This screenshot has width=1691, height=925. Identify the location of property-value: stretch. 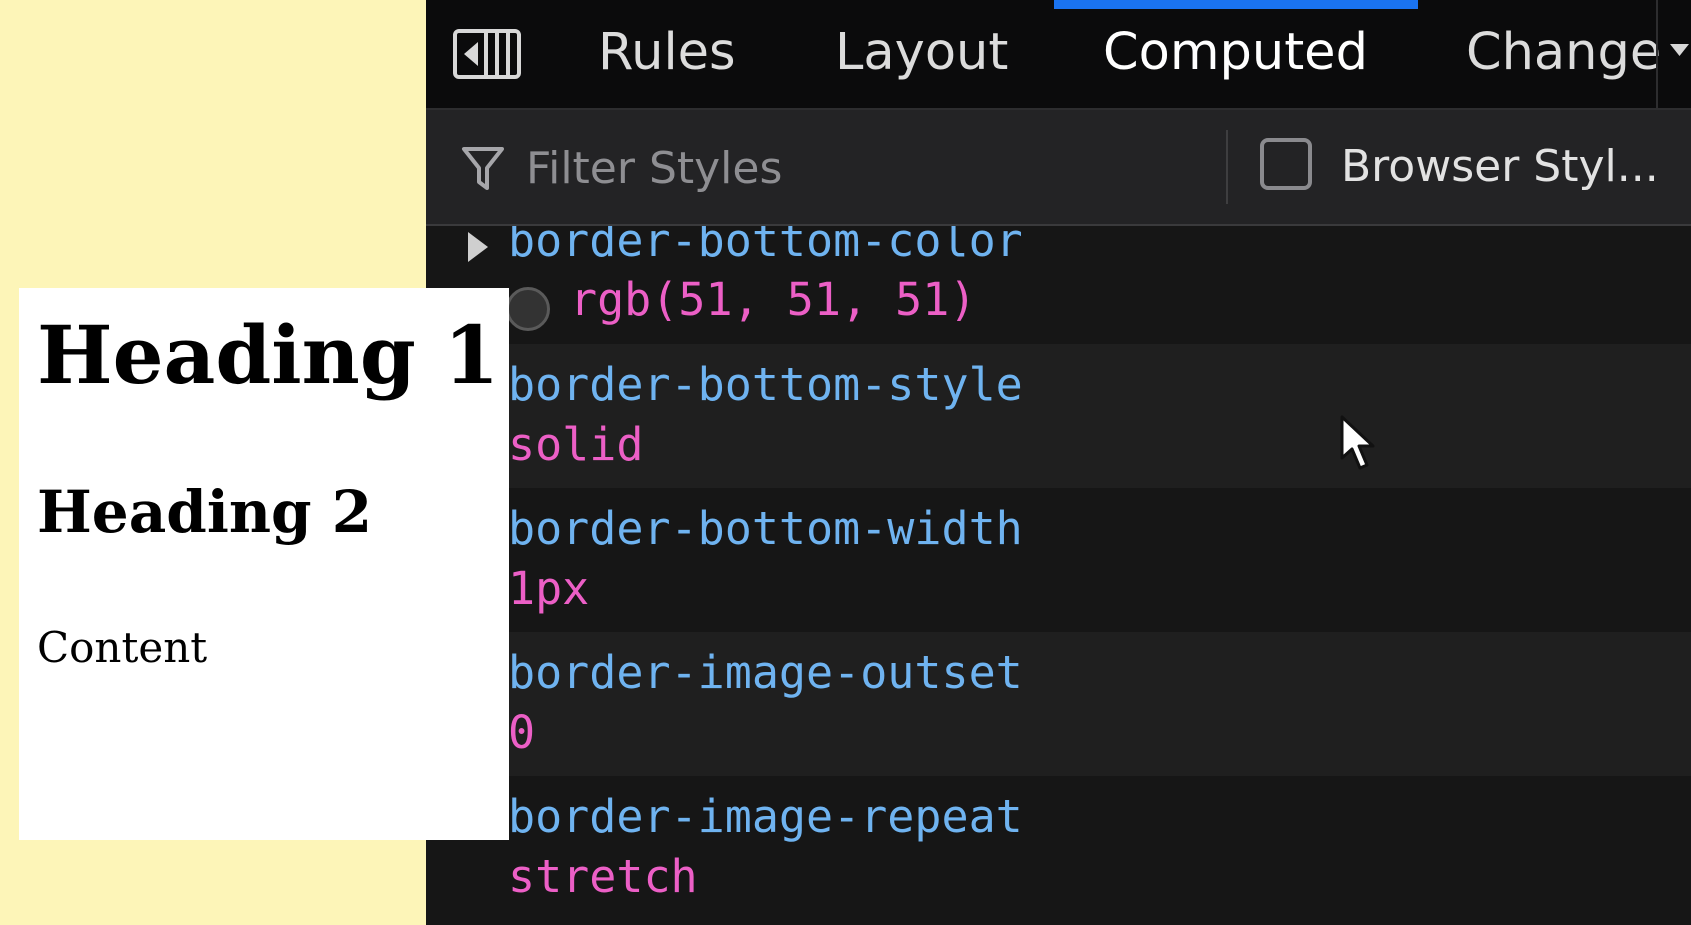
(603, 876).